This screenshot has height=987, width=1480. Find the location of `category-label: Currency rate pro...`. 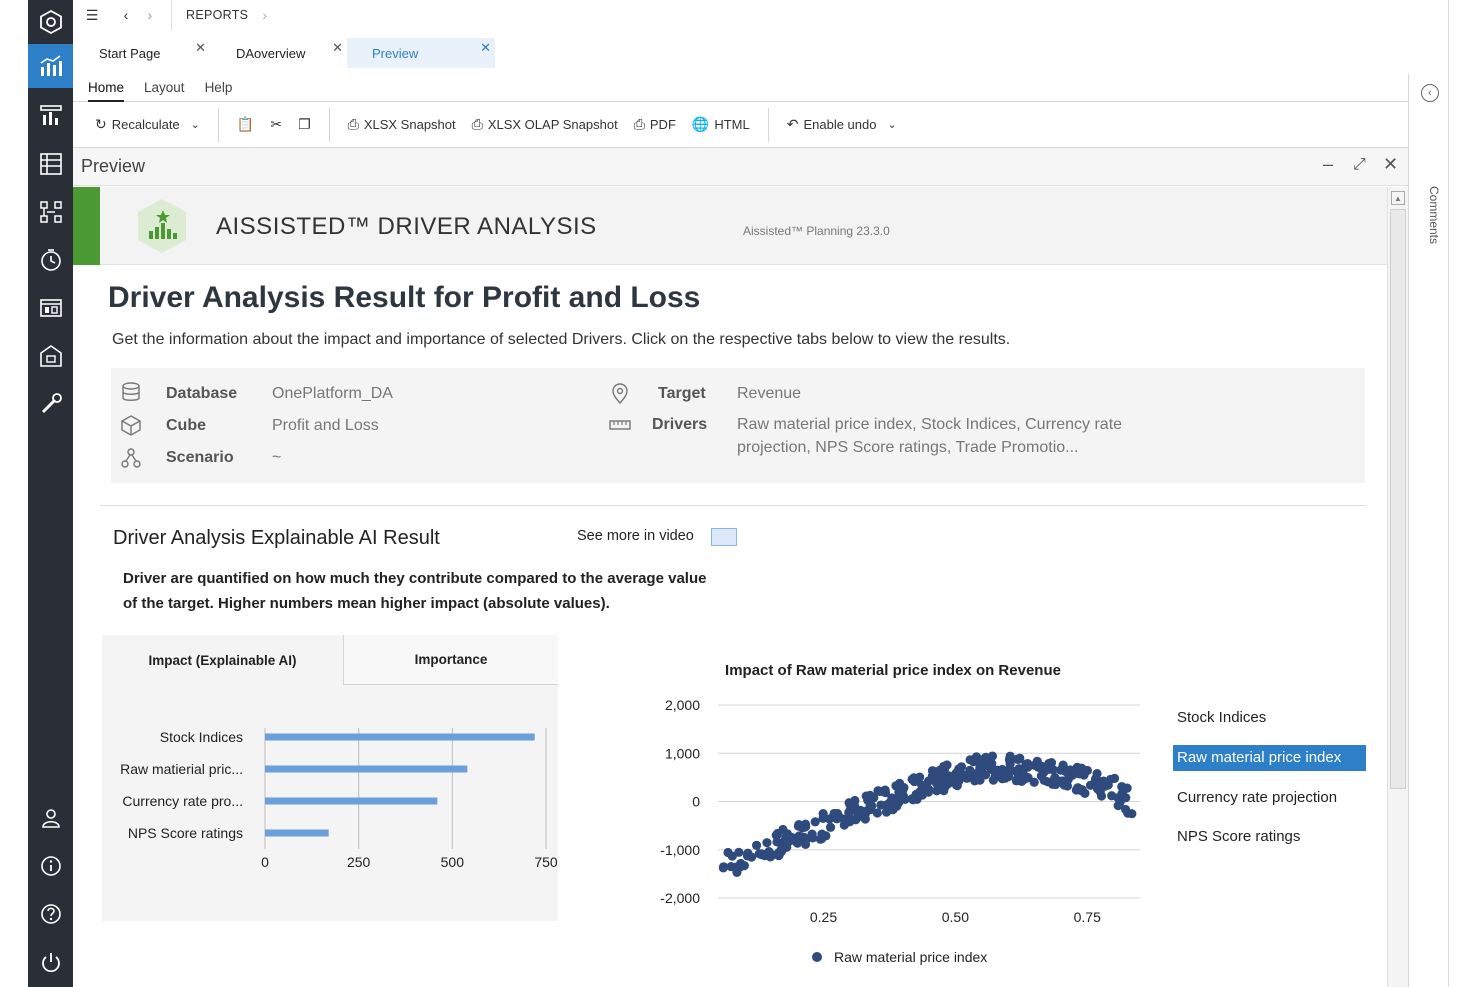

category-label: Currency rate pro... is located at coordinates (182, 801).